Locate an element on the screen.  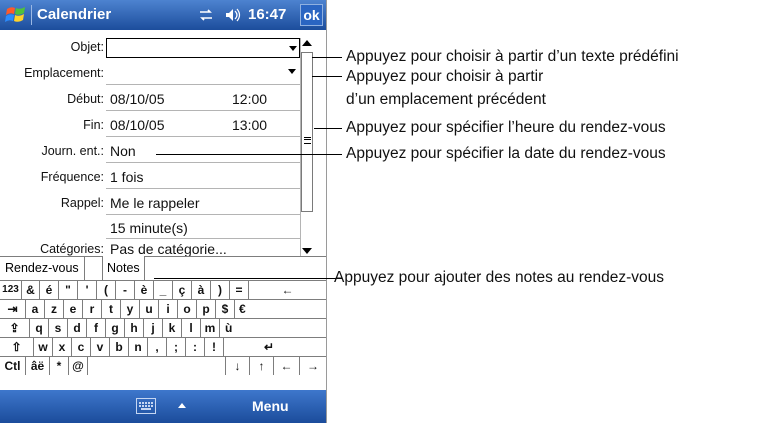
form-scrollbar is located at coordinates (307, 147).